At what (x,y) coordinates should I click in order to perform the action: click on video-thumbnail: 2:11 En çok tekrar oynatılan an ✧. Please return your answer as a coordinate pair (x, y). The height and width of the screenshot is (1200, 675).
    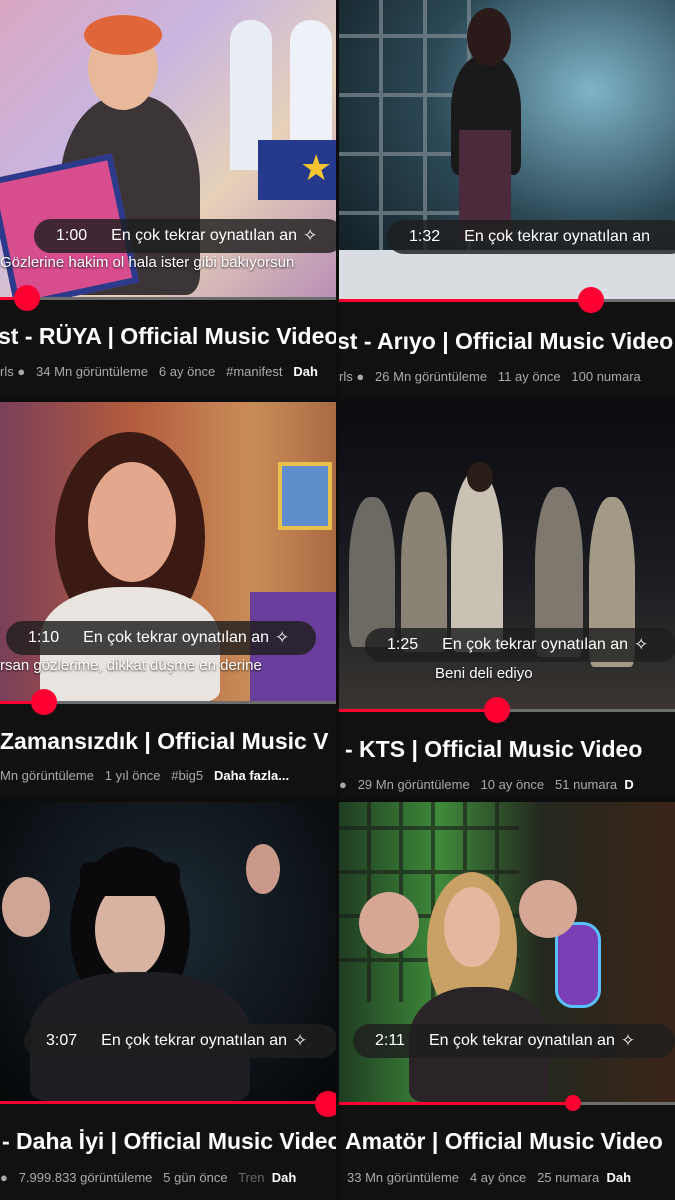
    Looking at the image, I should click on (507, 952).